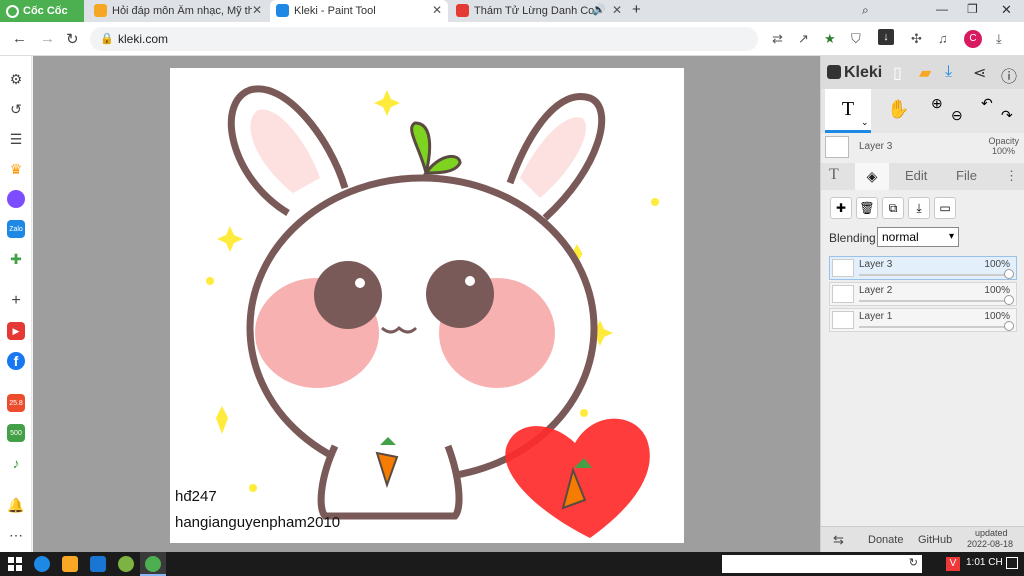 The width and height of the screenshot is (1024, 576). I want to click on current-layer-name: Layer 3, so click(876, 146).